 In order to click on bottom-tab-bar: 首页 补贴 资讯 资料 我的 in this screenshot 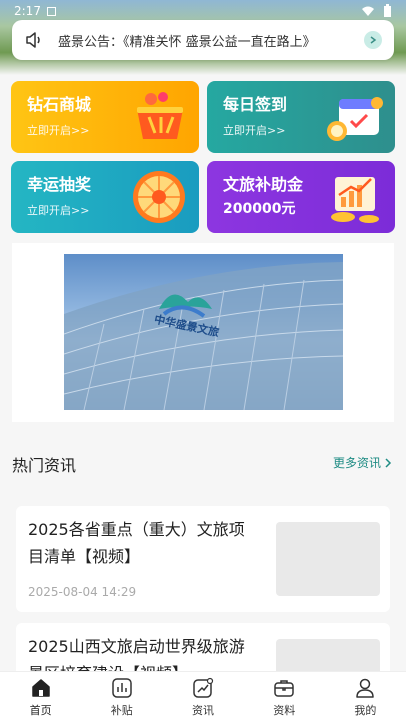, I will do `click(203, 697)`.